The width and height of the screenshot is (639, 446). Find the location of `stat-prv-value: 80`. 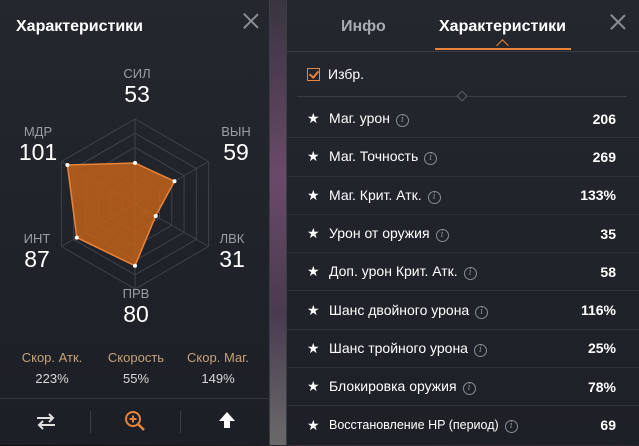

stat-prv-value: 80 is located at coordinates (136, 314).